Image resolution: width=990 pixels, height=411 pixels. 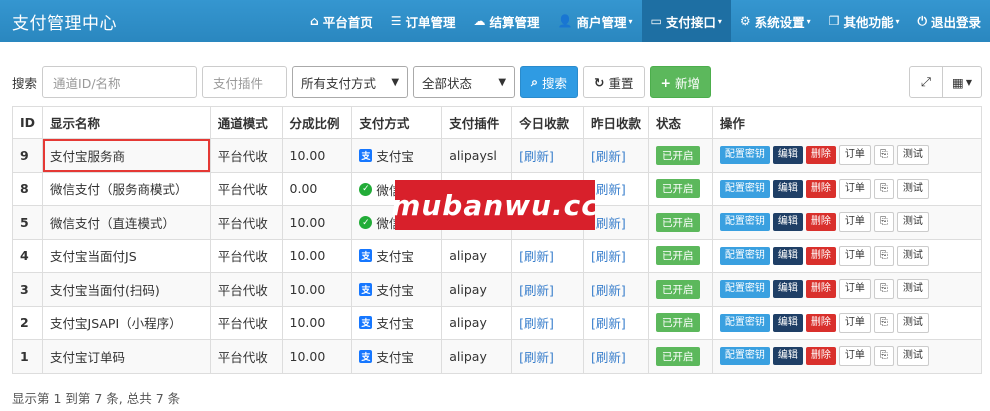 I want to click on nav-item-5: ⚙ 系统设置 ▾, so click(x=775, y=21).